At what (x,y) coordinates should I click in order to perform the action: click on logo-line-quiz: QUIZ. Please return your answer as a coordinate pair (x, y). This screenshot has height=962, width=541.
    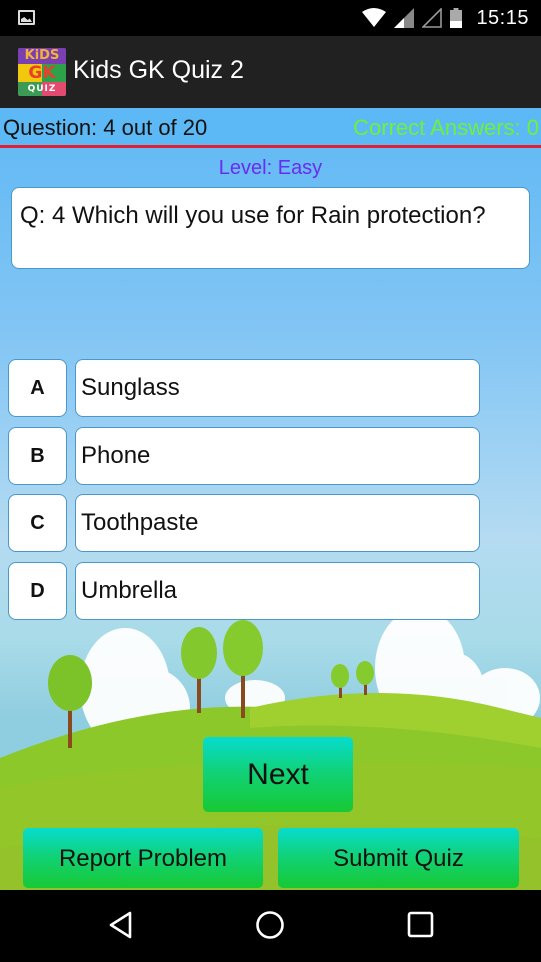
    Looking at the image, I should click on (42, 89).